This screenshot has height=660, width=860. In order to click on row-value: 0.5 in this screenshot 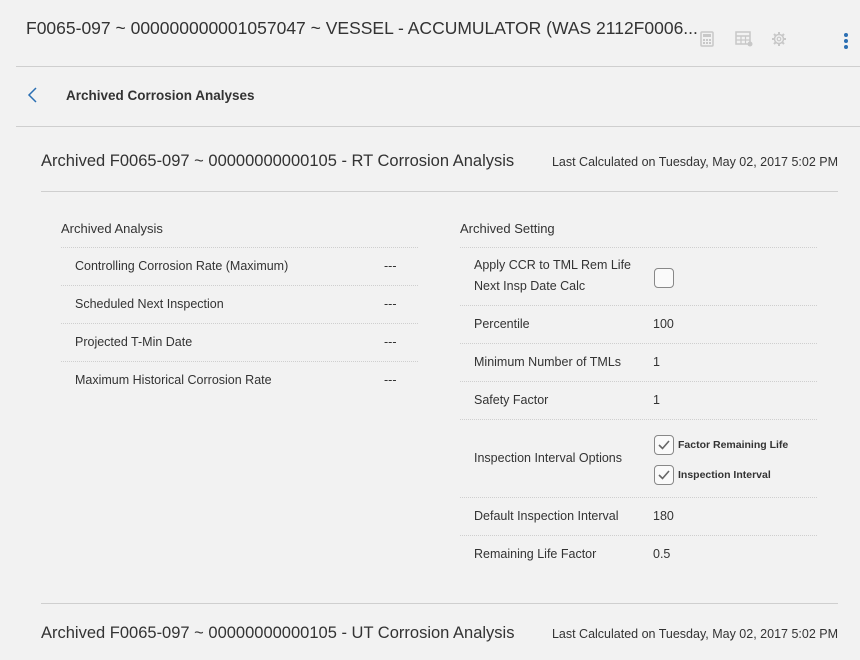, I will do `click(662, 554)`.